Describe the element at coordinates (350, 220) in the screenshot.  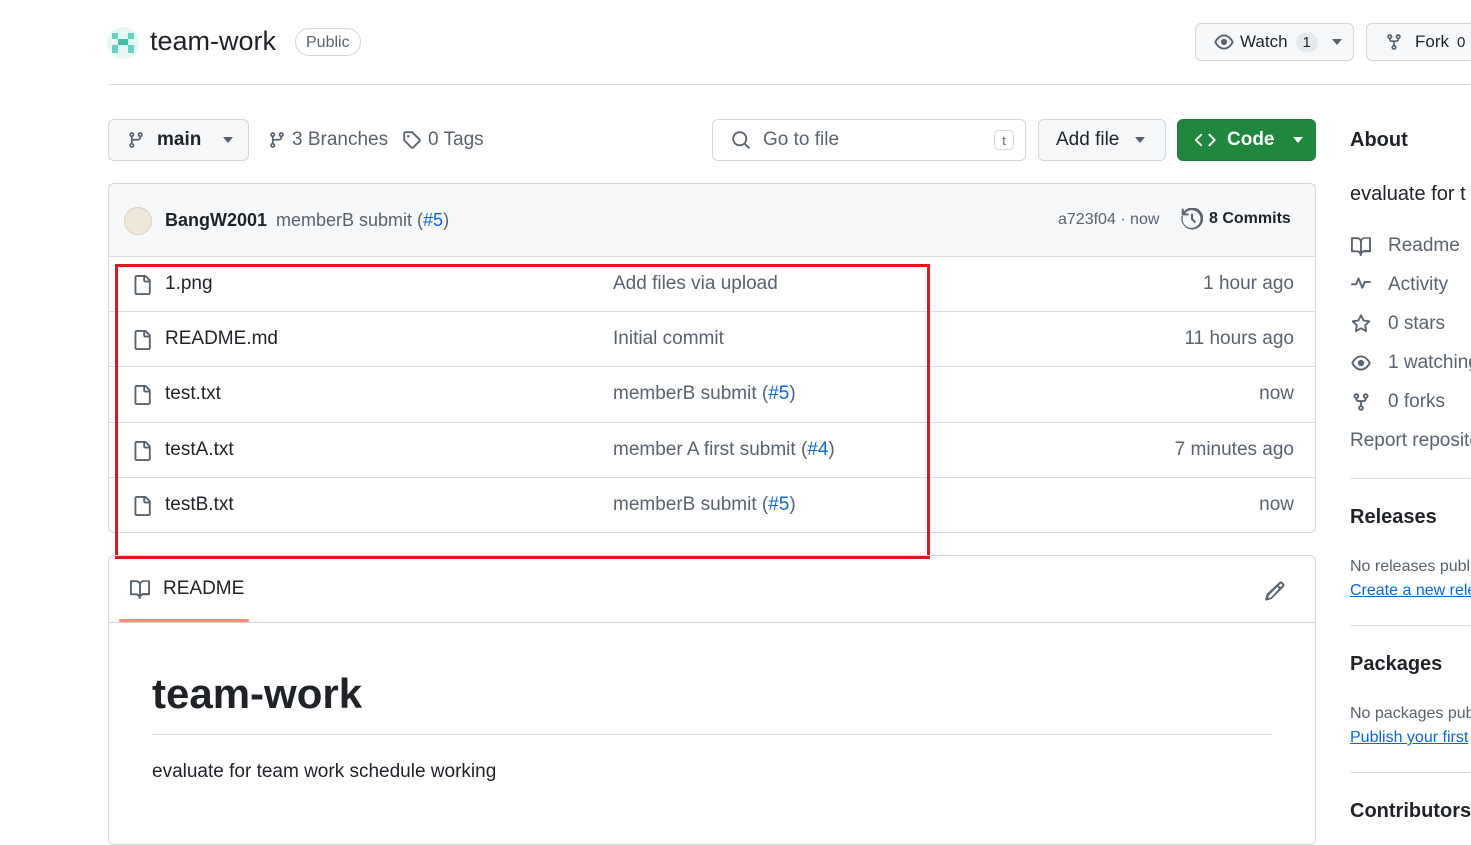
I see `commit-message-text: memberB submit (` at that location.